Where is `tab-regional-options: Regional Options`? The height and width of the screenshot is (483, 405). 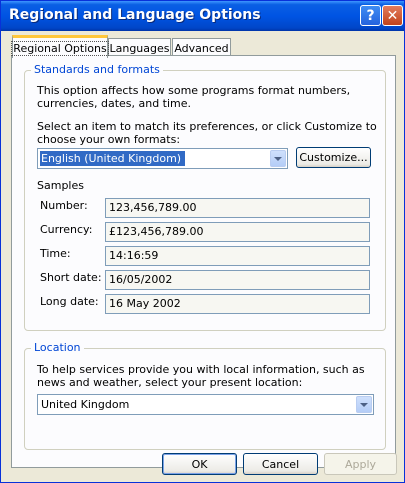 tab-regional-options: Regional Options is located at coordinates (60, 46).